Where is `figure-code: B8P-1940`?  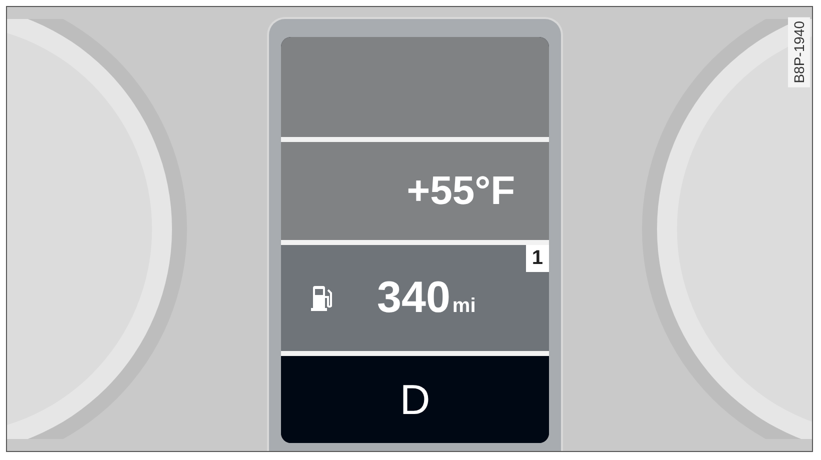
figure-code: B8P-1940 is located at coordinates (799, 52).